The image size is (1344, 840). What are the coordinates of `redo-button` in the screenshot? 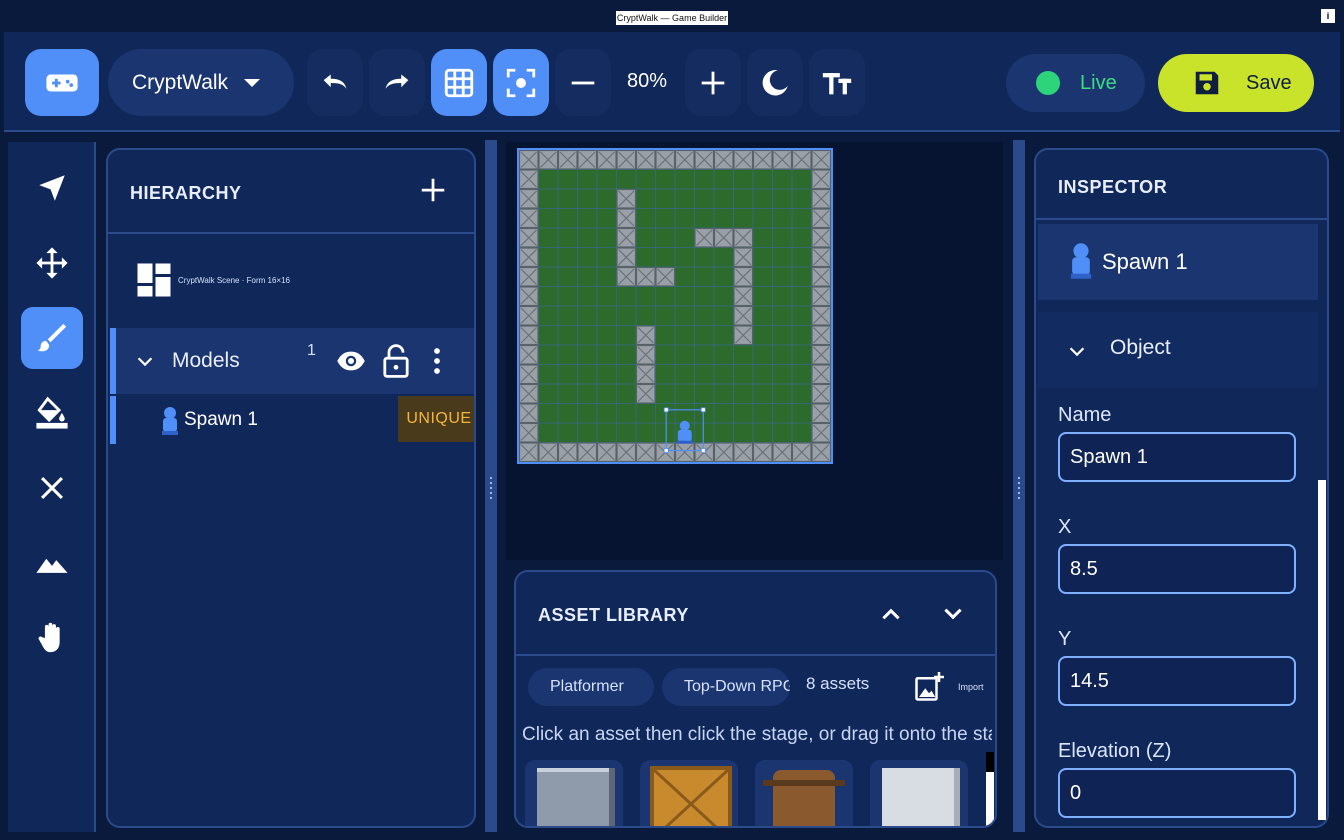 It's located at (397, 82).